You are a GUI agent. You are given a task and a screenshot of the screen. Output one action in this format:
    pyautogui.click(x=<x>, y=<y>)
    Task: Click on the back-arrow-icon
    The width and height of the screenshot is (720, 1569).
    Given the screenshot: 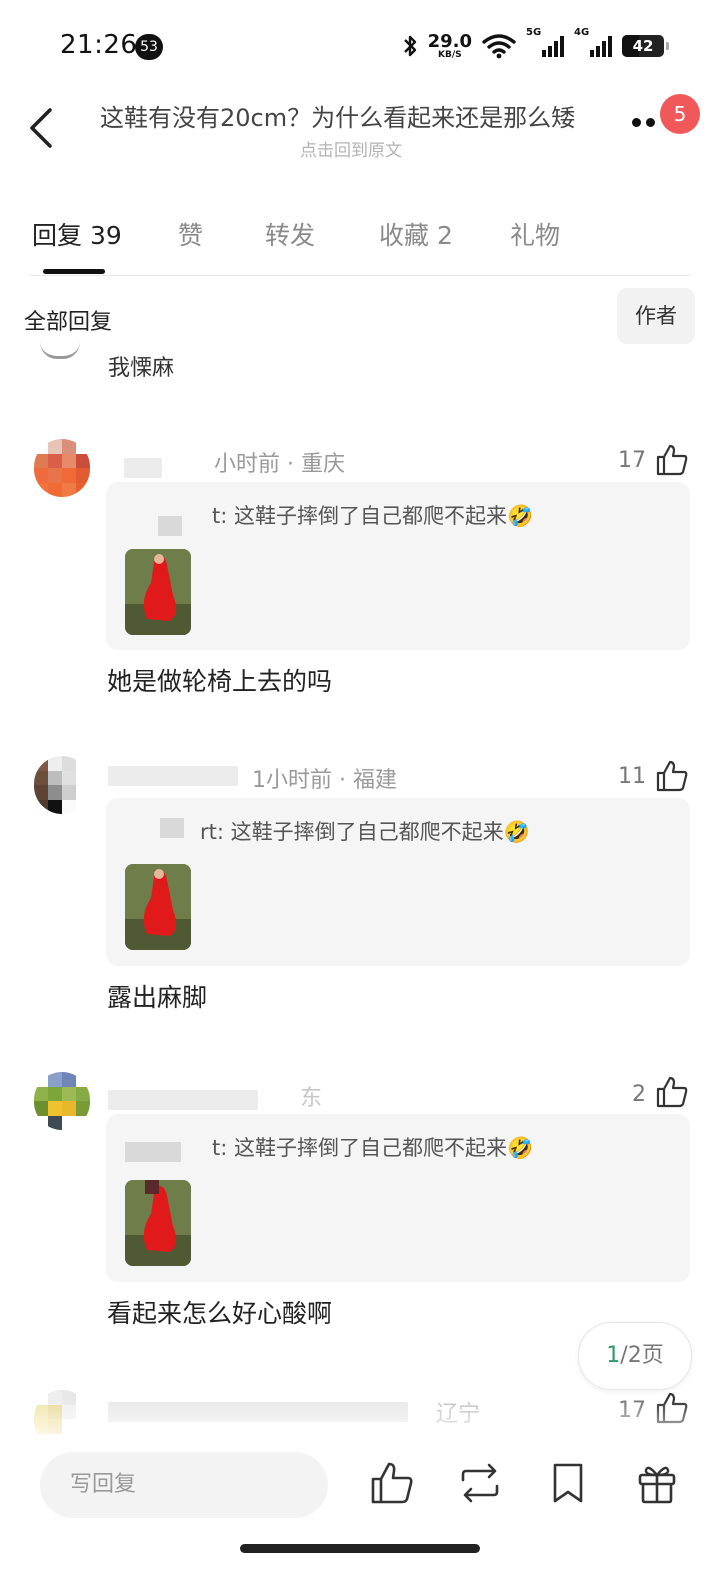 What is the action you would take?
    pyautogui.click(x=44, y=128)
    